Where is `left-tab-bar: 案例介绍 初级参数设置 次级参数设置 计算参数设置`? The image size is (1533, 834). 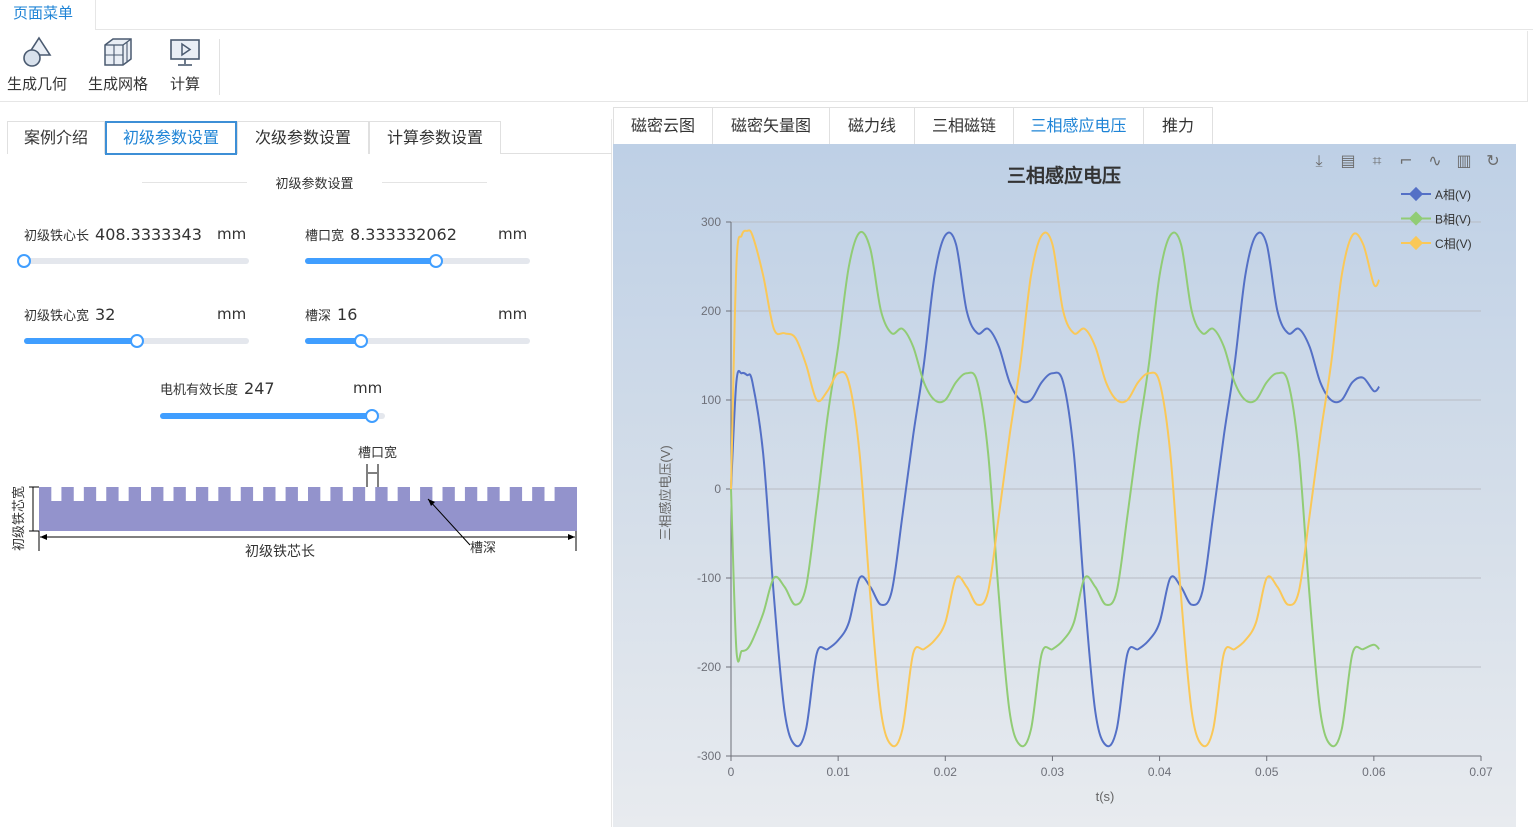
left-tab-bar: 案例介绍 初级参数设置 次级参数设置 计算参数设置 is located at coordinates (309, 137).